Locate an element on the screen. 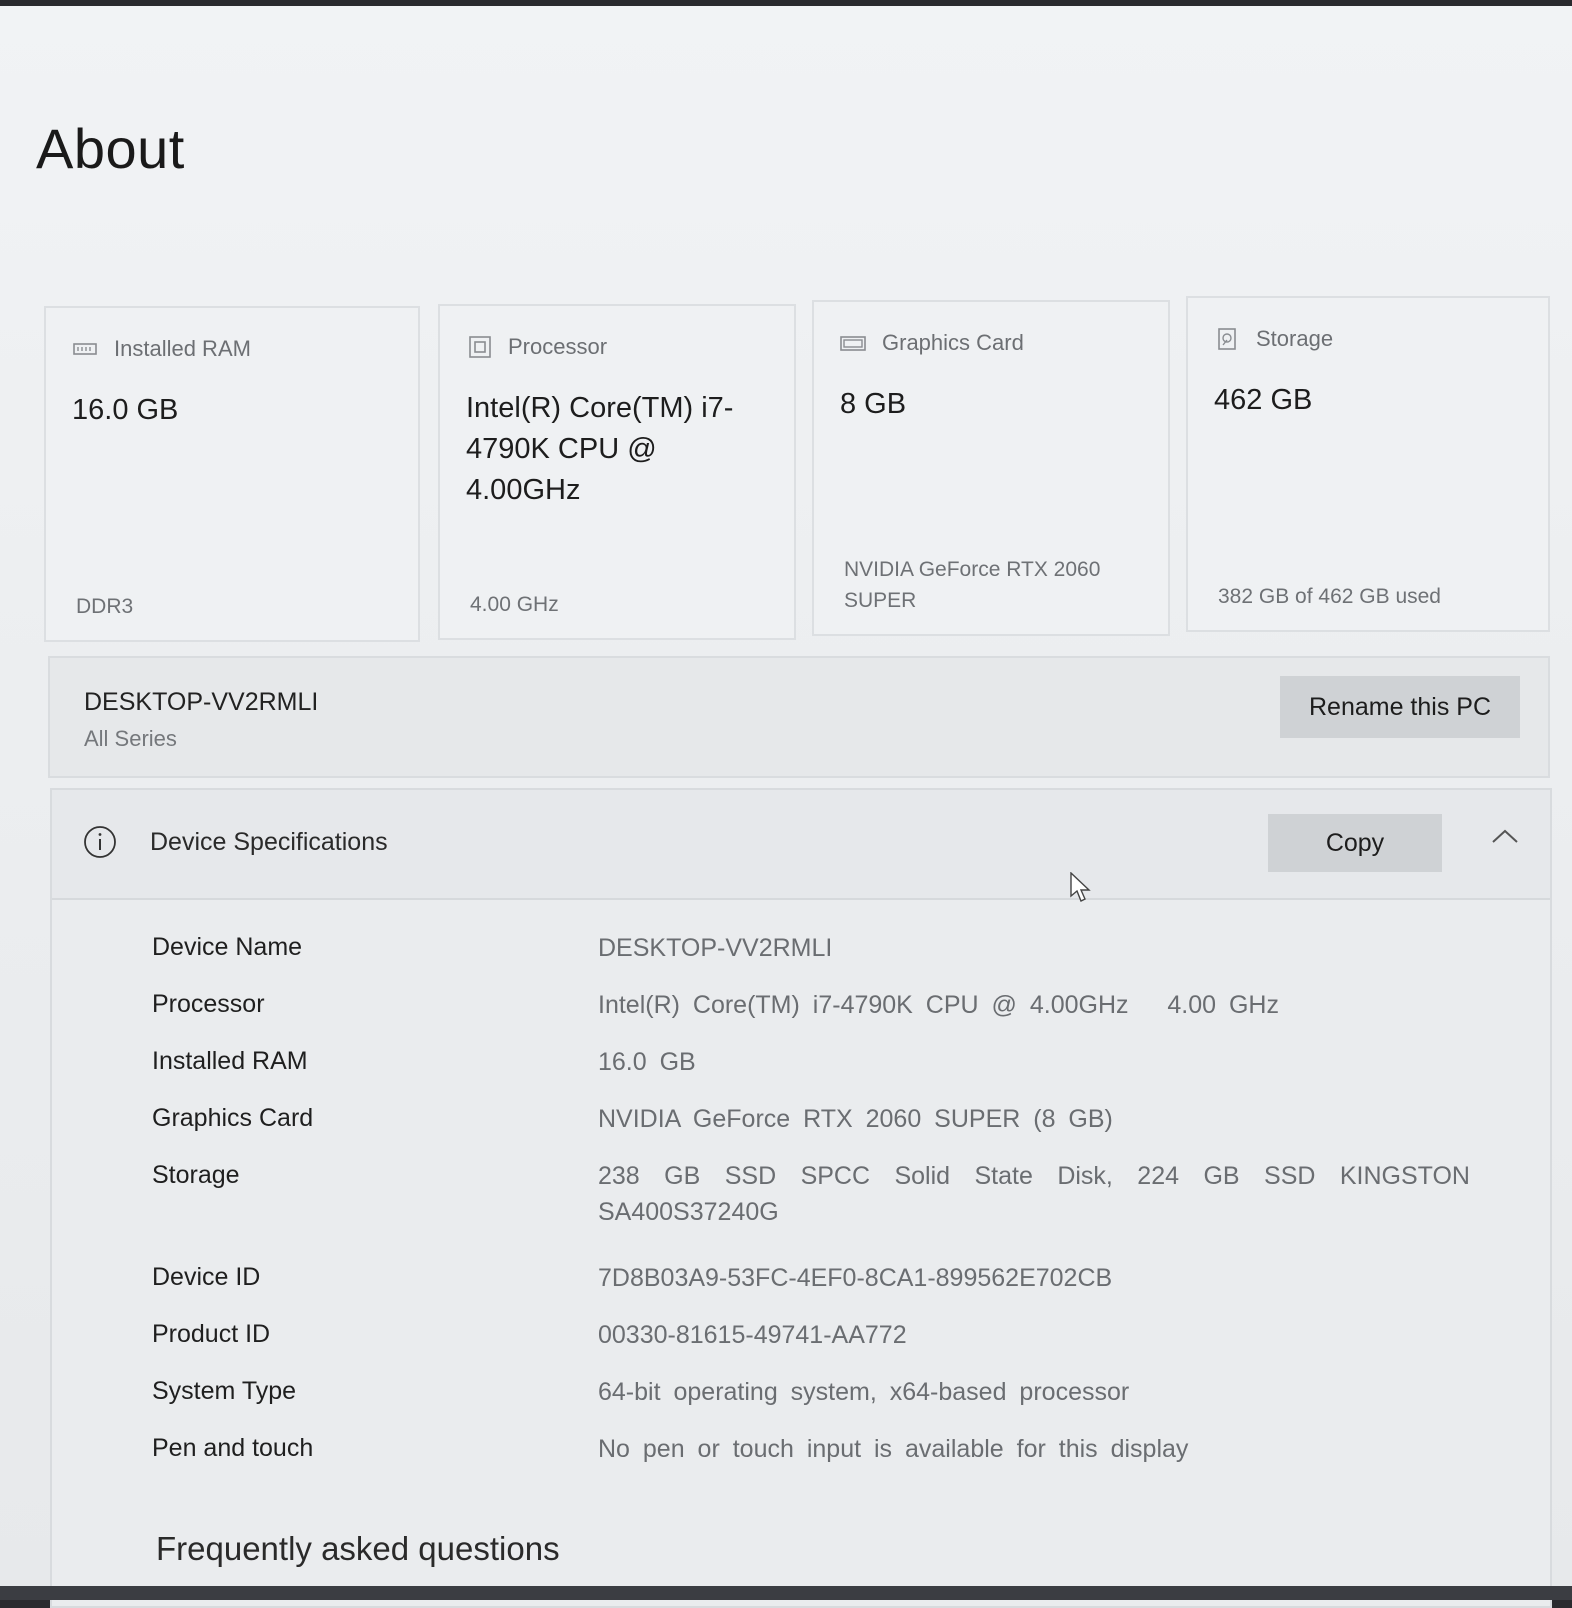 The image size is (1572, 1608). spec-row-device-name: Device Name DESKTOP-VV2RMLI is located at coordinates (811, 948).